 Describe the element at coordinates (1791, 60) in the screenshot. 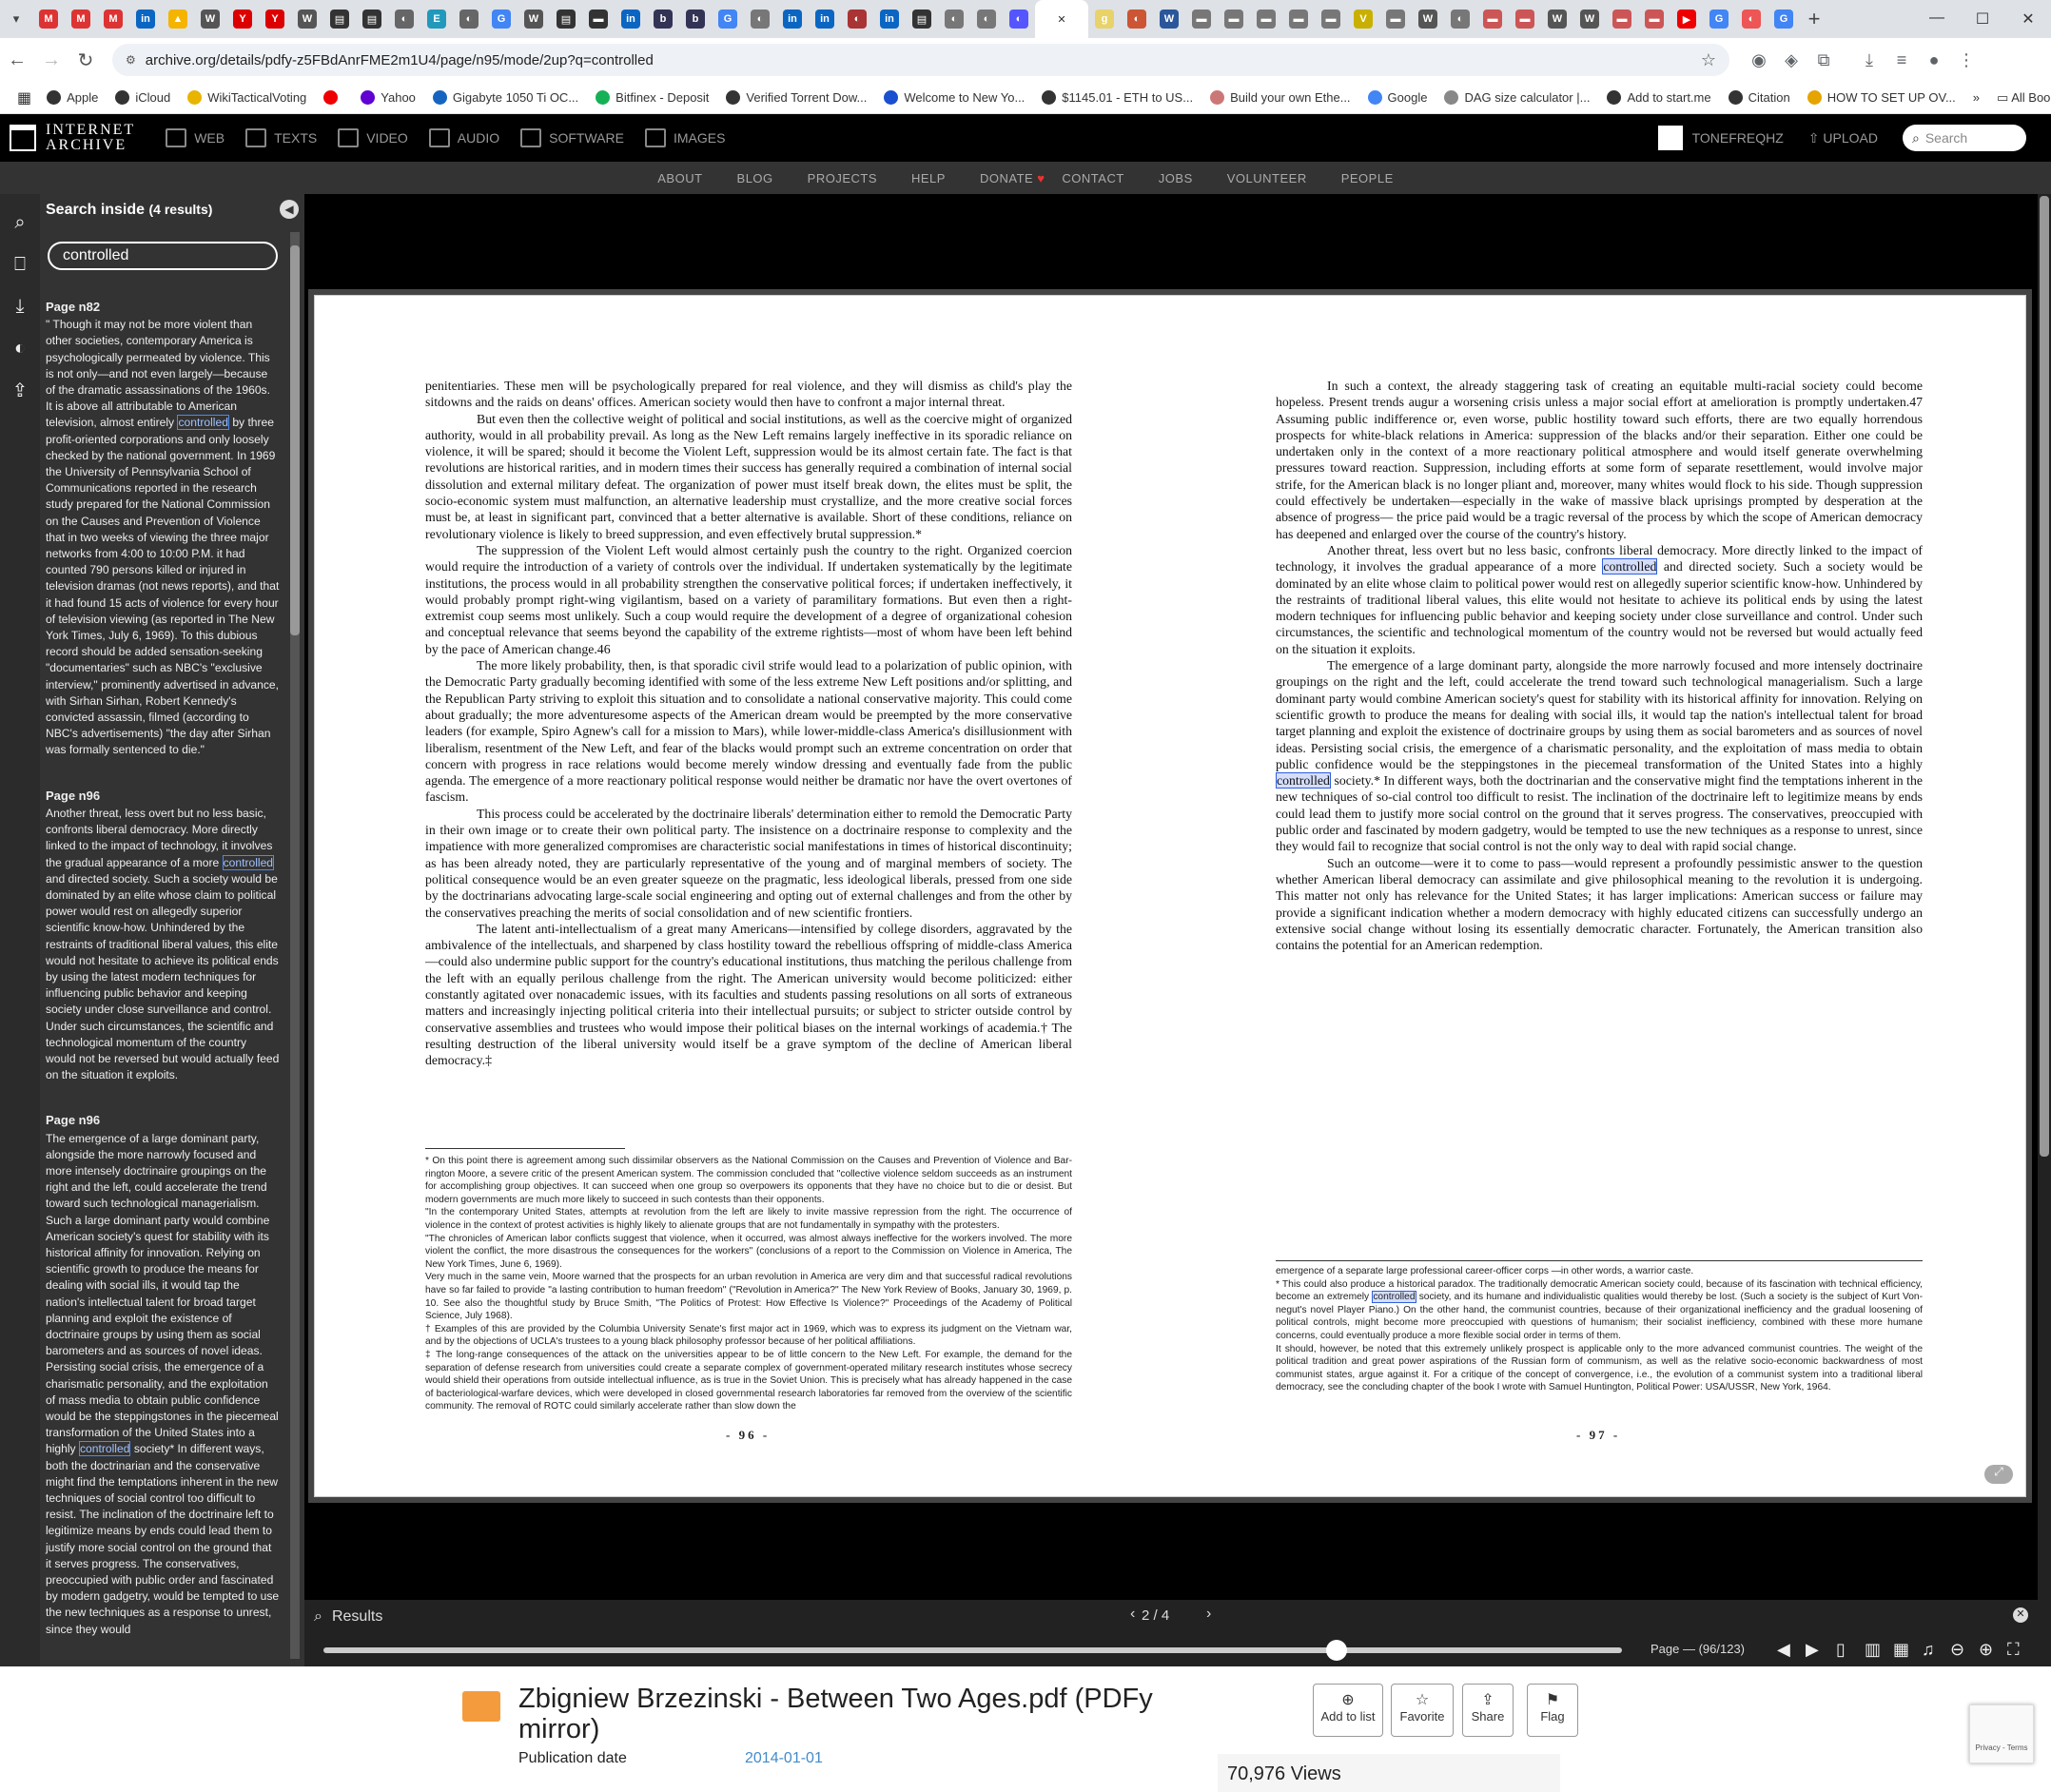

I see `extension-icon-2: ◈` at that location.